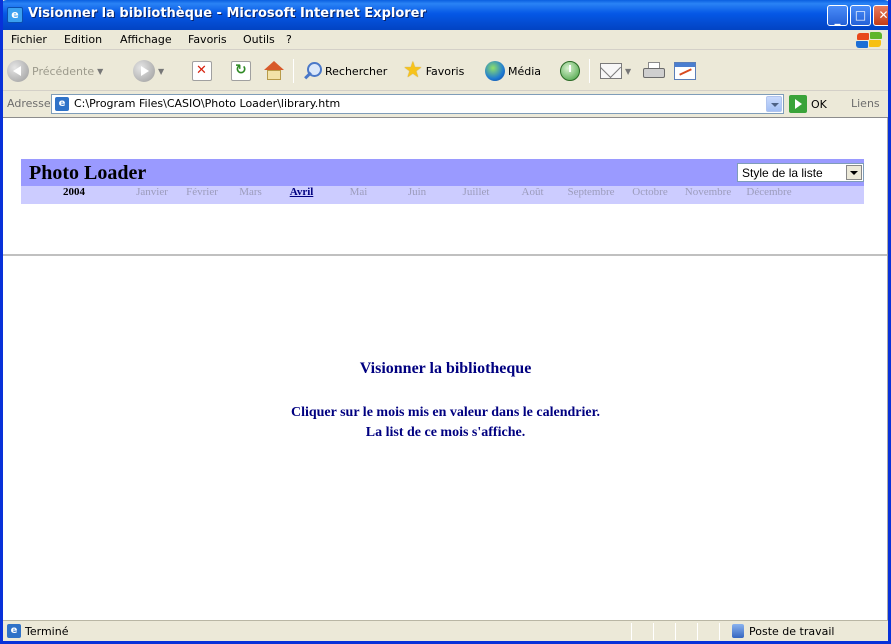  Describe the element at coordinates (83, 39) in the screenshot. I see `menu-edition: Edition` at that location.